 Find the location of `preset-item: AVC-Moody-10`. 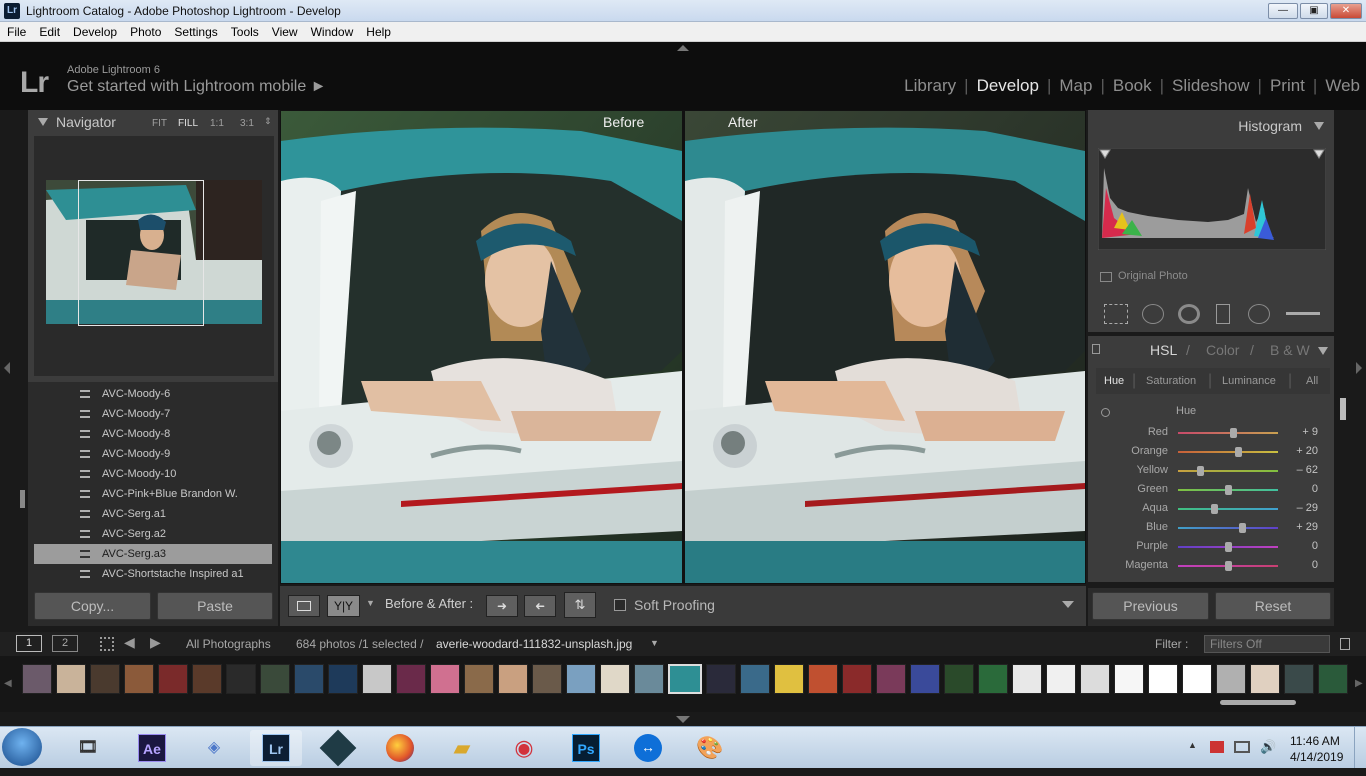

preset-item: AVC-Moody-10 is located at coordinates (166, 474).